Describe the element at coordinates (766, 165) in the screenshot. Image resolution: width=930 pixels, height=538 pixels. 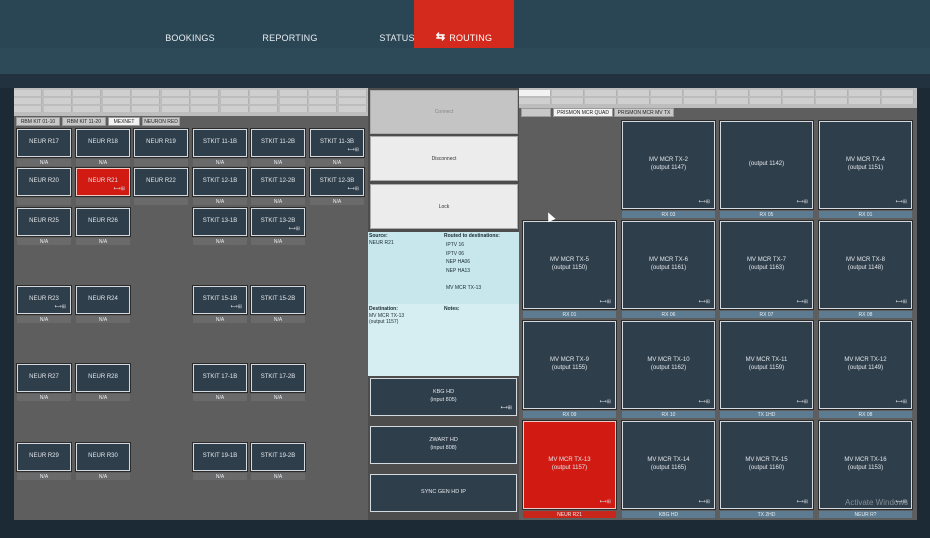
I see `destination-tile: (output 1142) ⟷⊞` at that location.